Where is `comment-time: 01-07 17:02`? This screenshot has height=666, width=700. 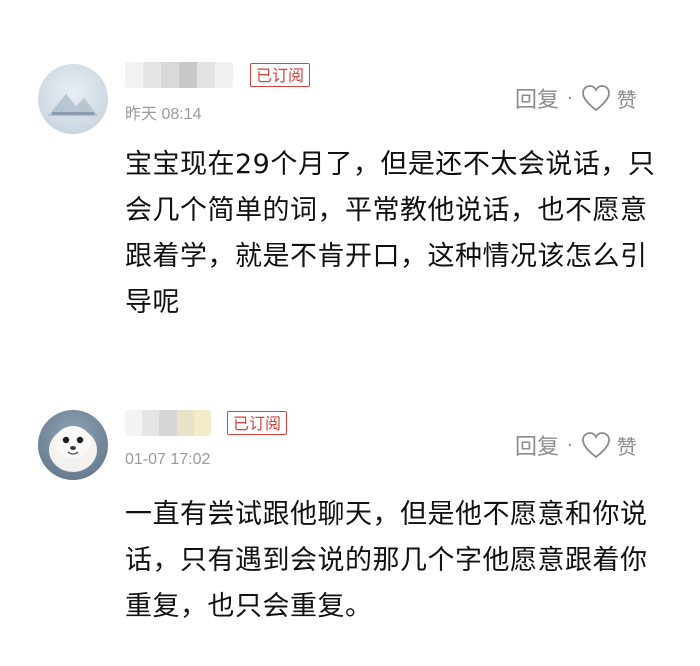 comment-time: 01-07 17:02 is located at coordinates (168, 459).